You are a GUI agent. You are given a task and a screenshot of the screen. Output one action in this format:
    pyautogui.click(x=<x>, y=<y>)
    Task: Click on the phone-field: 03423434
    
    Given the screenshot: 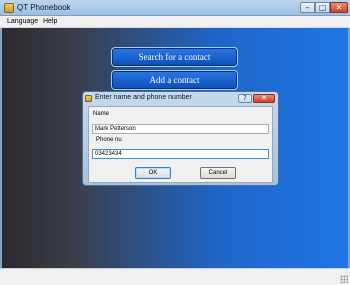 What is the action you would take?
    pyautogui.click(x=180, y=154)
    